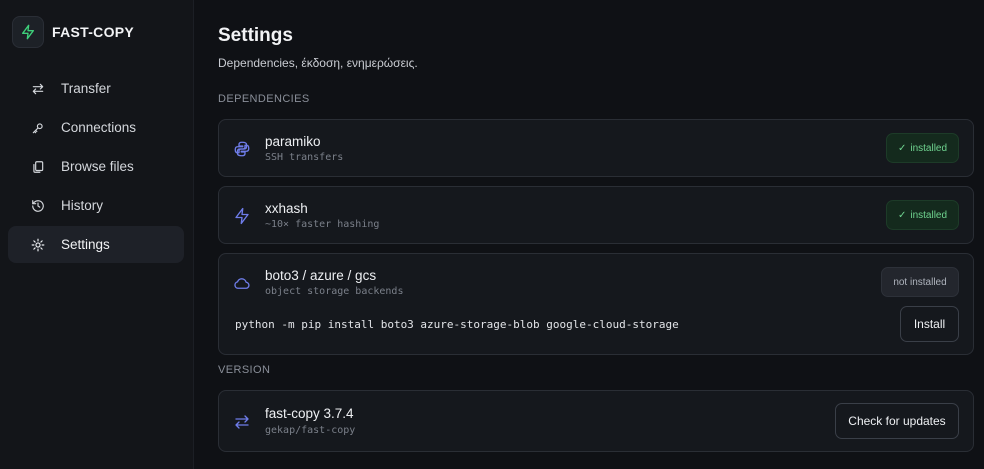 The height and width of the screenshot is (469, 984). Describe the element at coordinates (322, 224) in the screenshot. I see `dependency-description: ~10× faster hashing` at that location.